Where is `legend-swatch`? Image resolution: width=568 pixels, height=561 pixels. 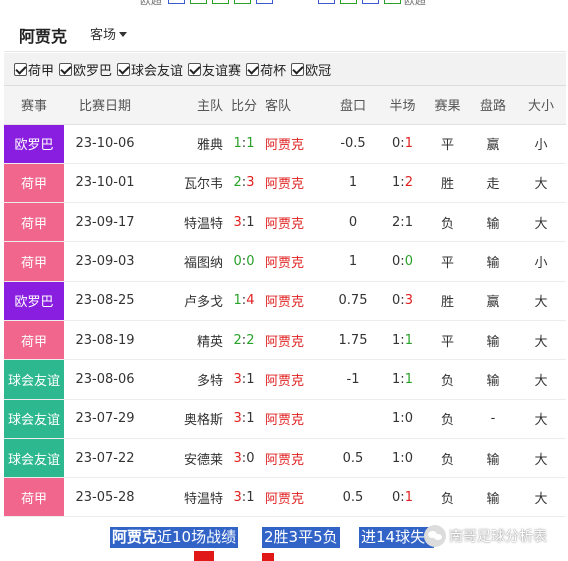 legend-swatch is located at coordinates (198, 2).